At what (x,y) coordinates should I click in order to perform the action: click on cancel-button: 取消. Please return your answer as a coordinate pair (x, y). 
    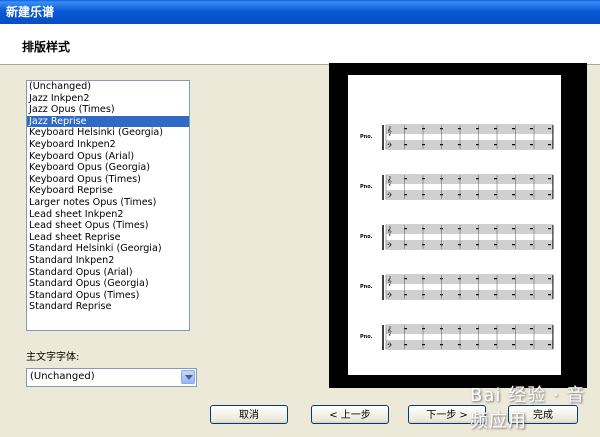
    Looking at the image, I should click on (249, 414).